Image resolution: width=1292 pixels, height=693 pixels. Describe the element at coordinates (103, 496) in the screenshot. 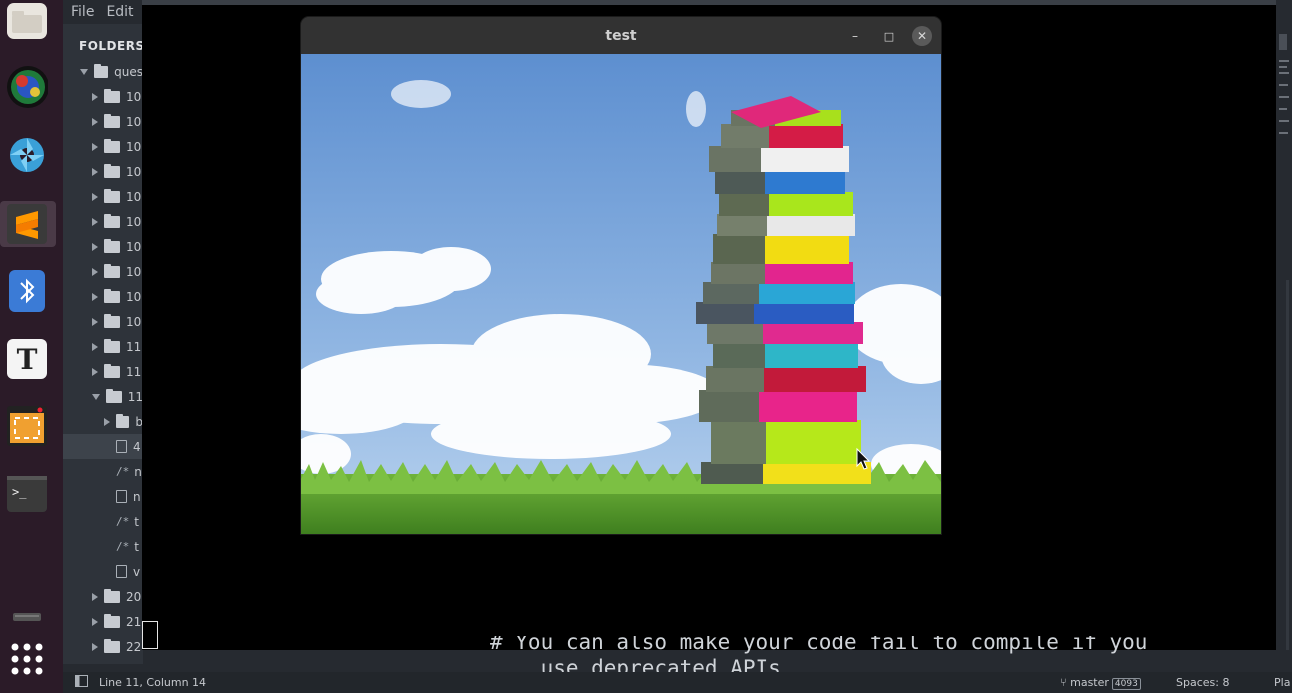

I see `tree-item: n` at that location.